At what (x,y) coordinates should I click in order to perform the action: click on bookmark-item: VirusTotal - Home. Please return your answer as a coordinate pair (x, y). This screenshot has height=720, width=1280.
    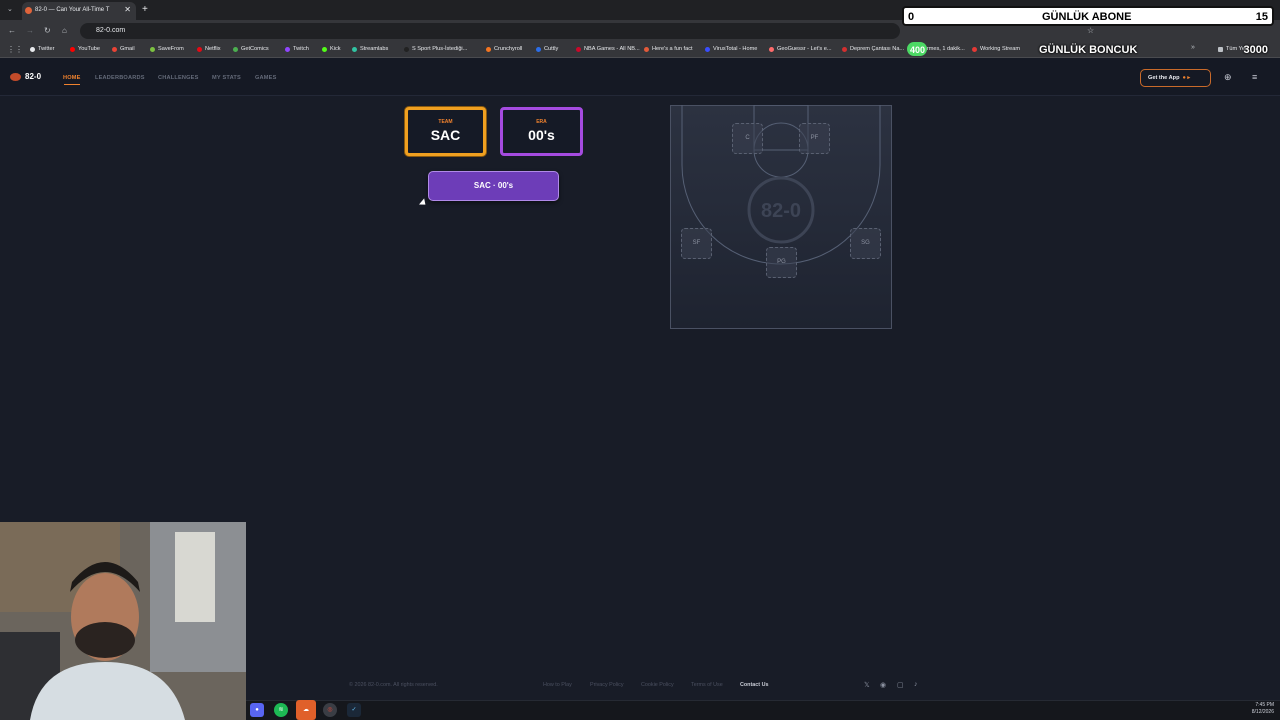
    Looking at the image, I should click on (731, 49).